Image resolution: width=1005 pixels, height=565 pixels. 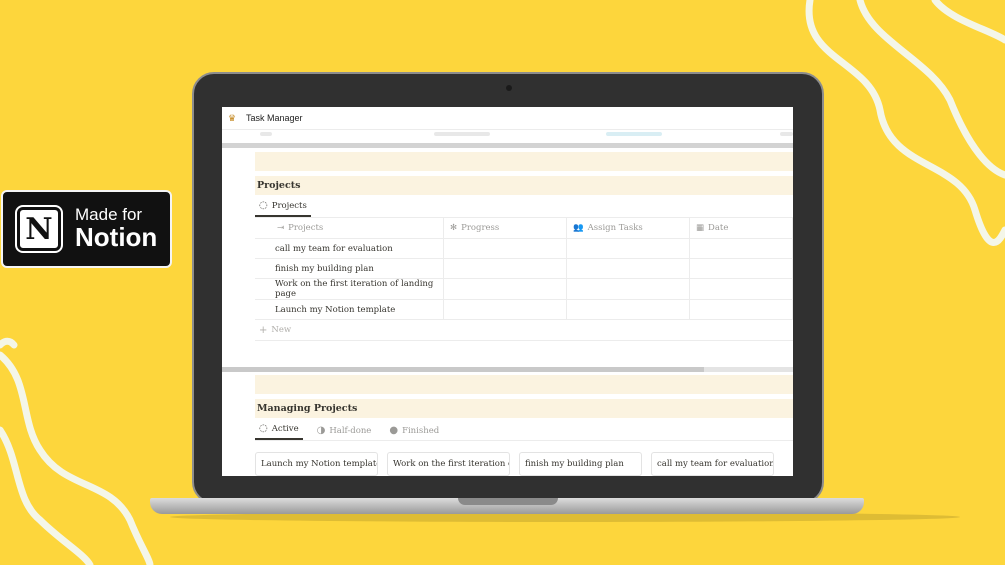 I want to click on notion-logo-icon: N, so click(x=39, y=229).